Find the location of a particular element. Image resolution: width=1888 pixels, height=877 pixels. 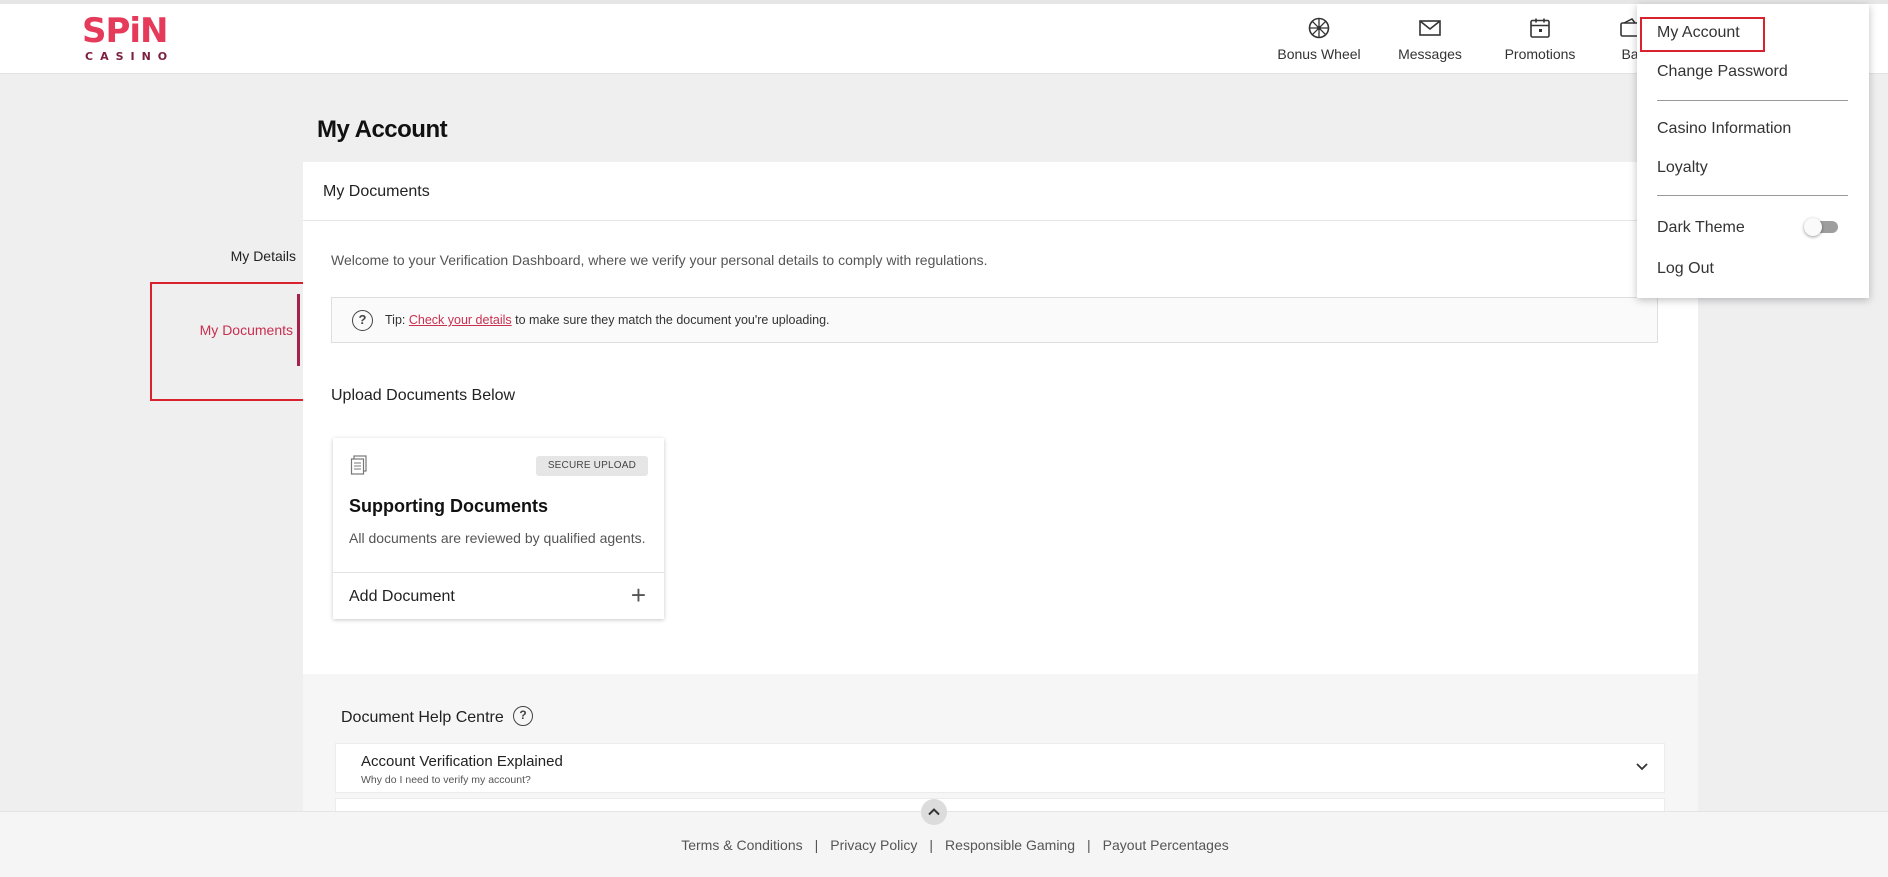

secure-upload-badge: SECURE UPLOAD is located at coordinates (591, 466).